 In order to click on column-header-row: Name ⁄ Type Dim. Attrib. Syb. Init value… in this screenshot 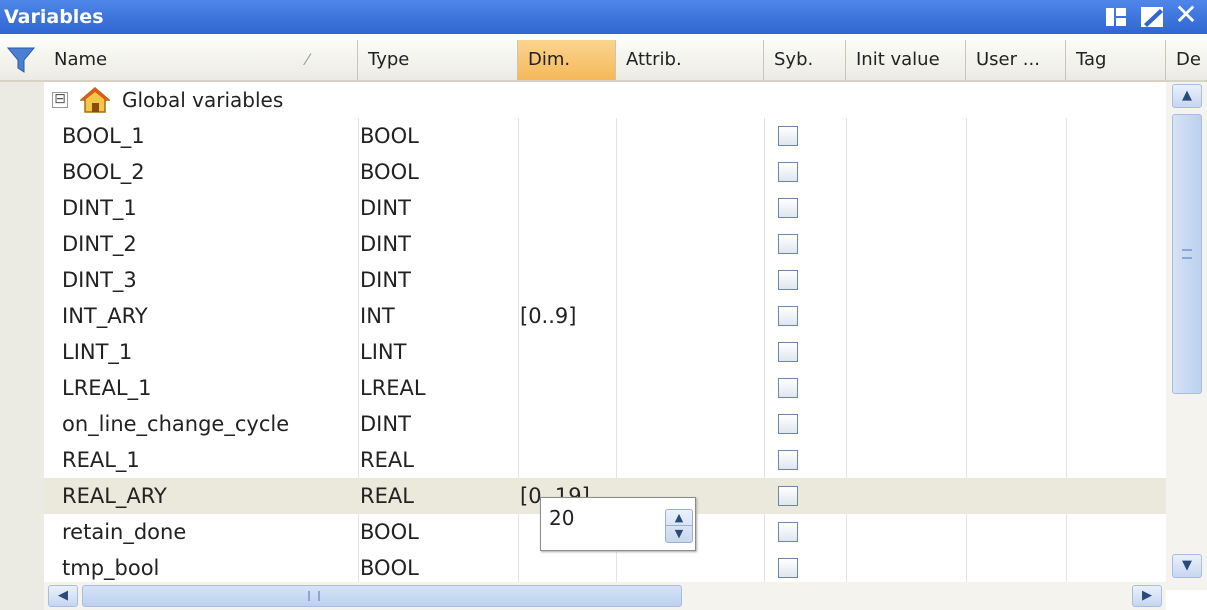, I will do `click(603, 61)`.